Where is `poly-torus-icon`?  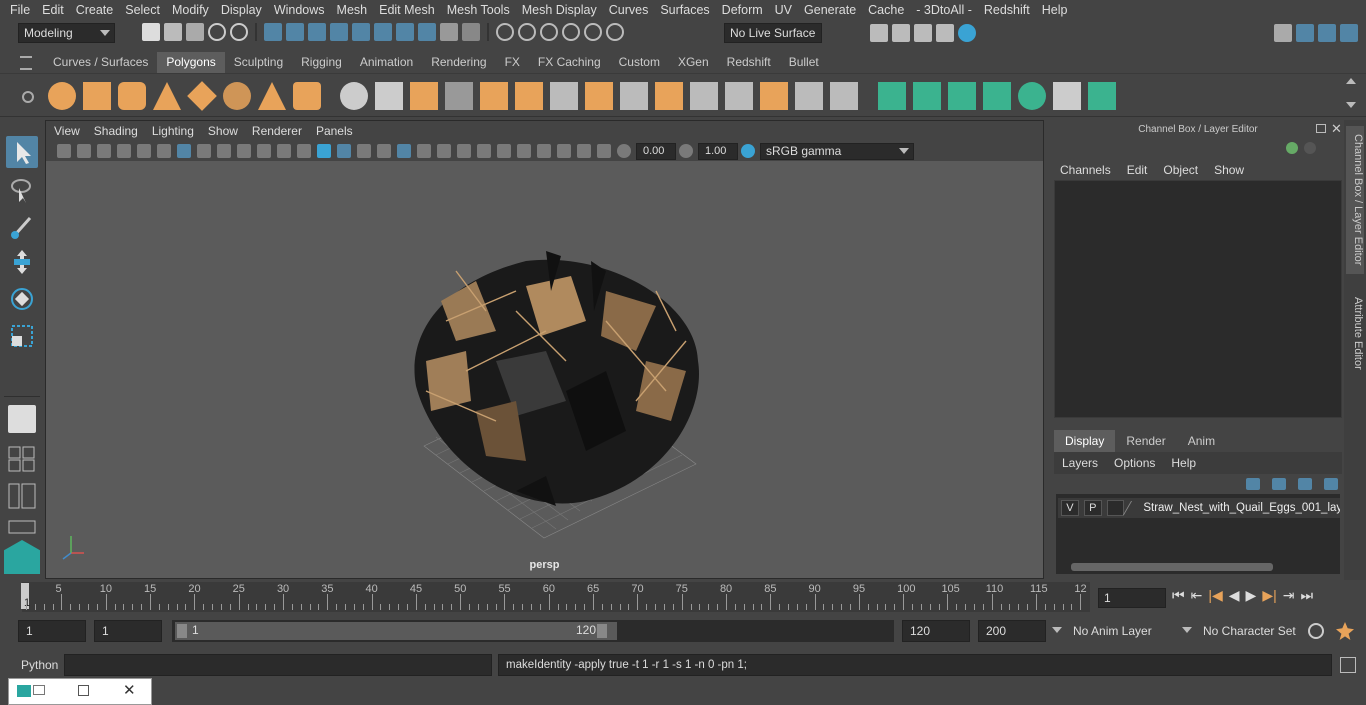 poly-torus-icon is located at coordinates (237, 96).